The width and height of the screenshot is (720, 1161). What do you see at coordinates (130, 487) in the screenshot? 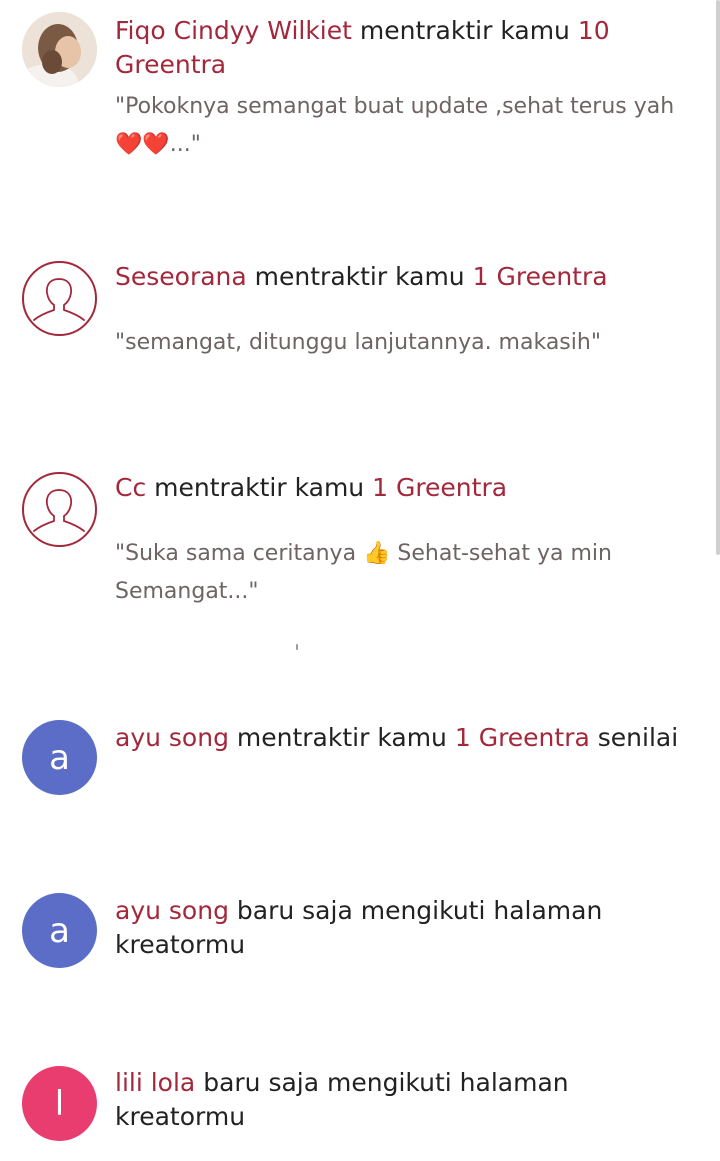
I see `user-name: Cc` at bounding box center [130, 487].